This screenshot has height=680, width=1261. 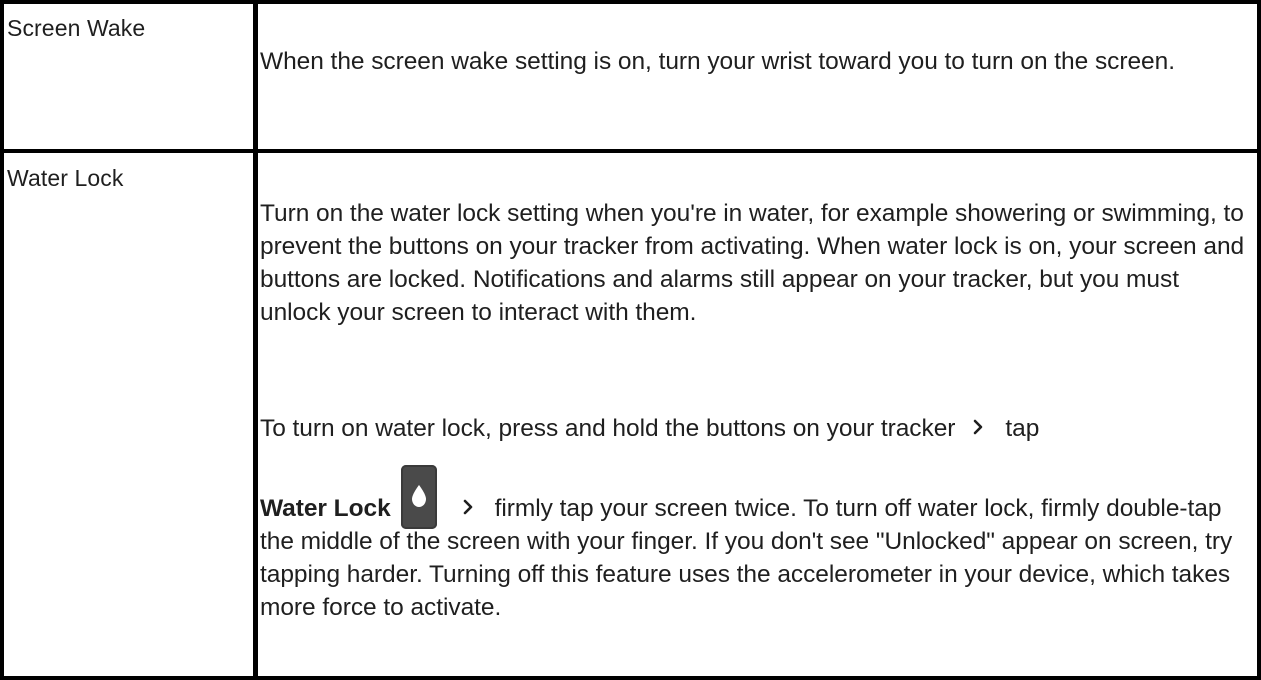 What do you see at coordinates (2, 340) in the screenshot?
I see `table-border-left` at bounding box center [2, 340].